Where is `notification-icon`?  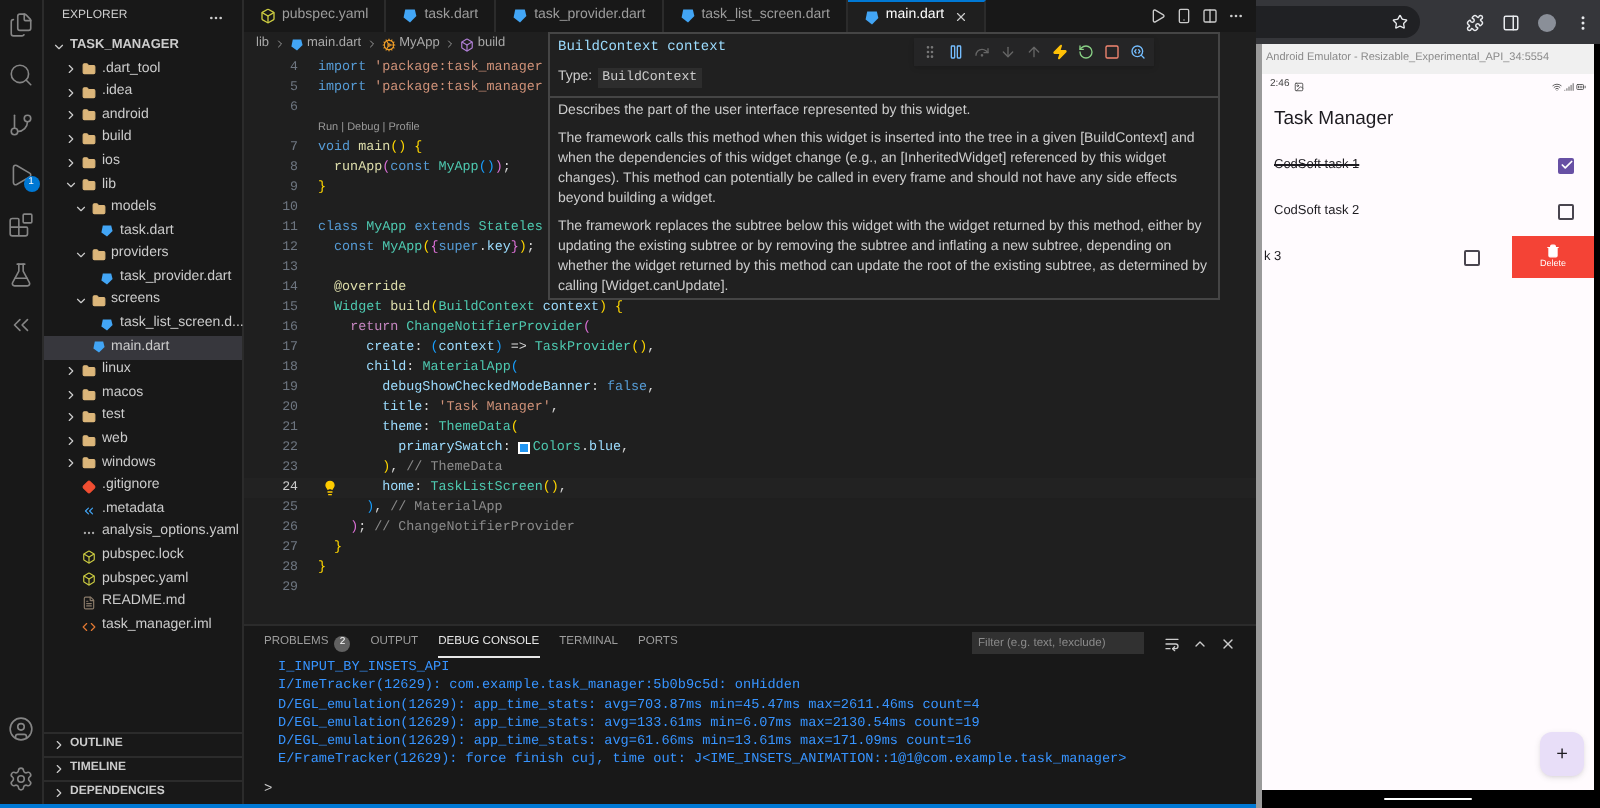
notification-icon is located at coordinates (1298, 86).